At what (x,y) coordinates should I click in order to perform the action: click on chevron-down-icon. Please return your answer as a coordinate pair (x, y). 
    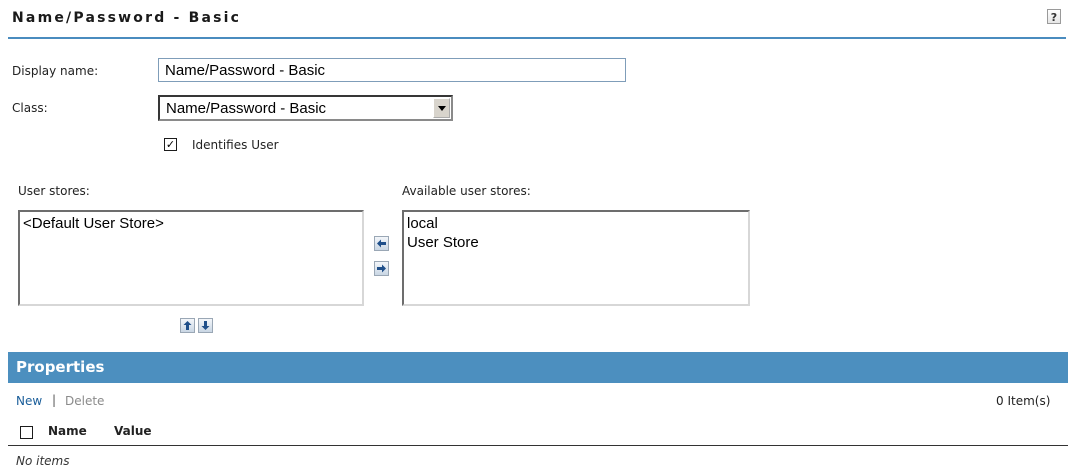
    Looking at the image, I should click on (441, 108).